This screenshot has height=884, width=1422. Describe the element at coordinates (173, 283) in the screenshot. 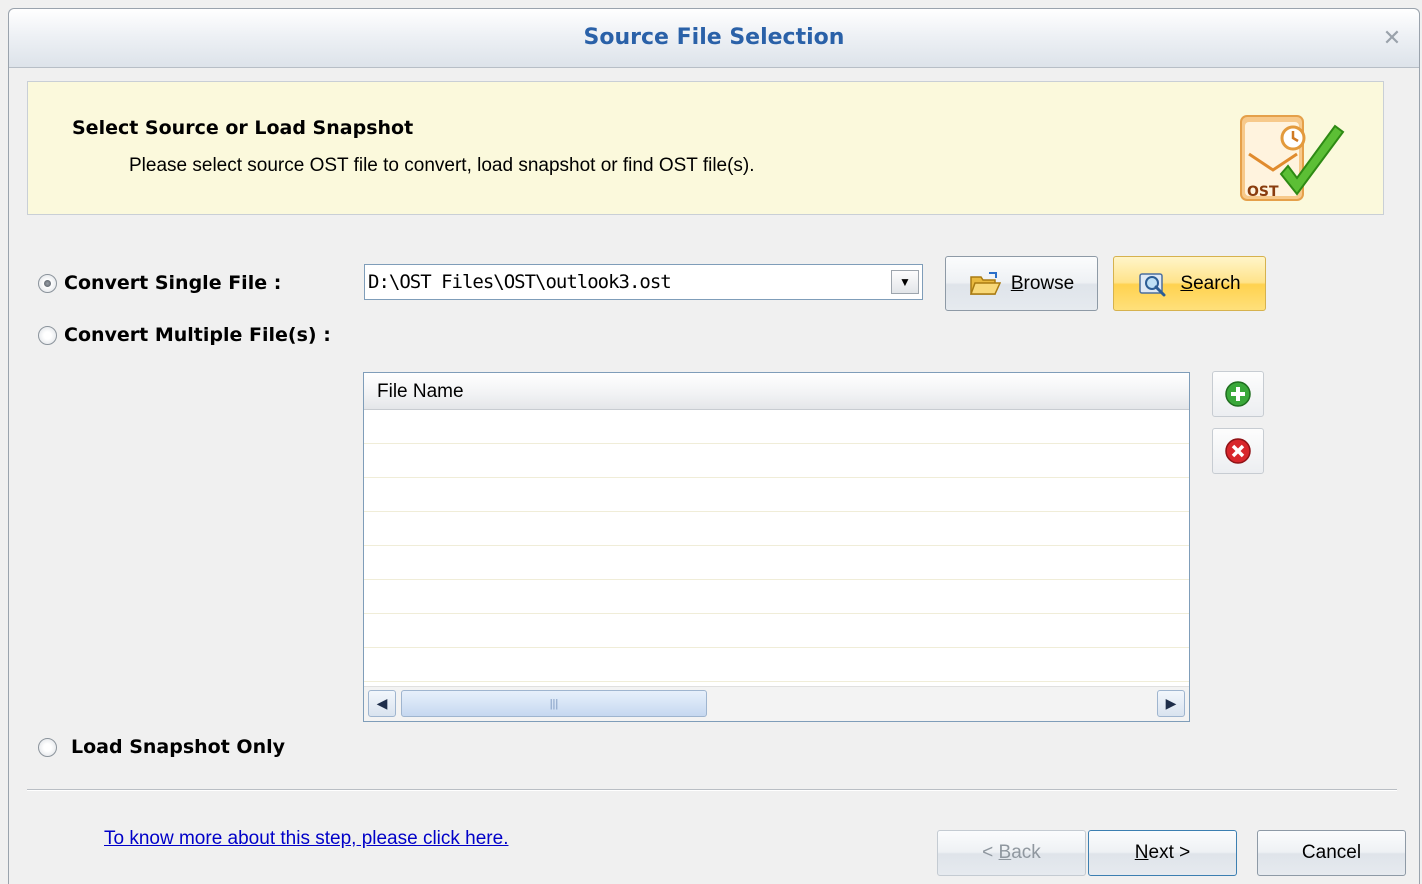

I see `convert-single-label: Convert Single File :` at that location.